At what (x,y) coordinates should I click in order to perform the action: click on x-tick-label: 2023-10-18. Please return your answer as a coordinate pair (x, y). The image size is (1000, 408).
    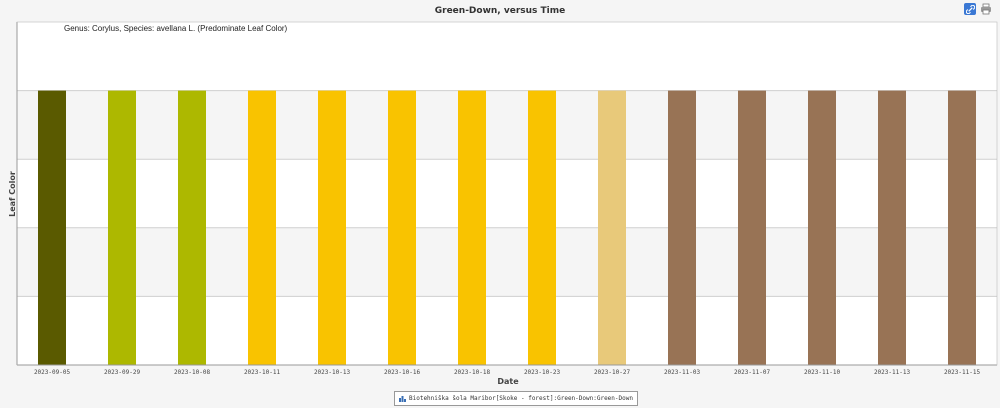
    Looking at the image, I should click on (472, 372).